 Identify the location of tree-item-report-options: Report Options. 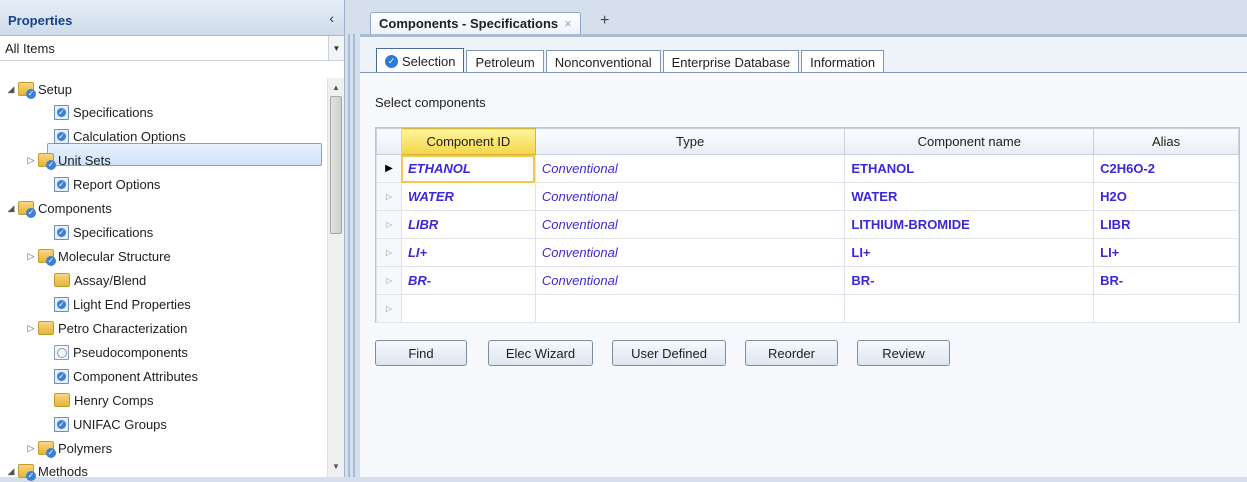
(107, 184).